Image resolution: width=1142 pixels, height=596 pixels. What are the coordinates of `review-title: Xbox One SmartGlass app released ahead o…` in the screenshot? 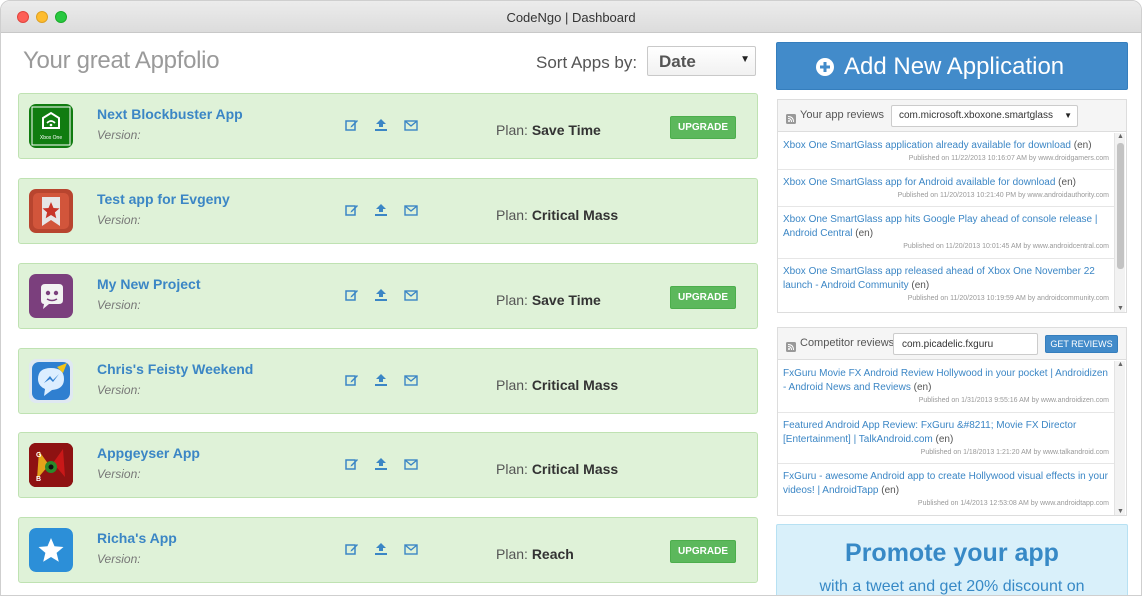 It's located at (939, 278).